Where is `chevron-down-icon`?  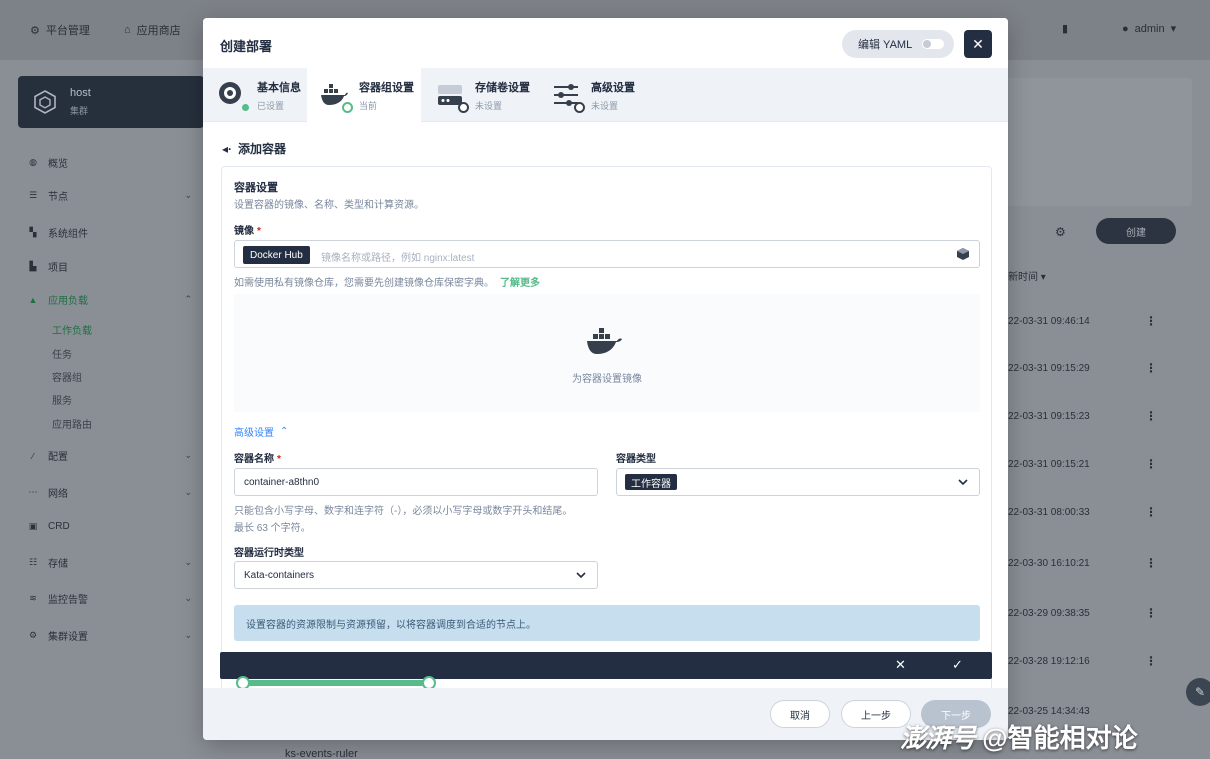
chevron-down-icon is located at coordinates (963, 482).